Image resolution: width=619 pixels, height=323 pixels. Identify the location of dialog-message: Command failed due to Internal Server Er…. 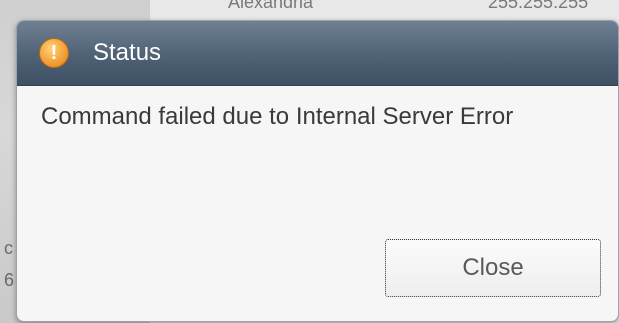
(277, 116).